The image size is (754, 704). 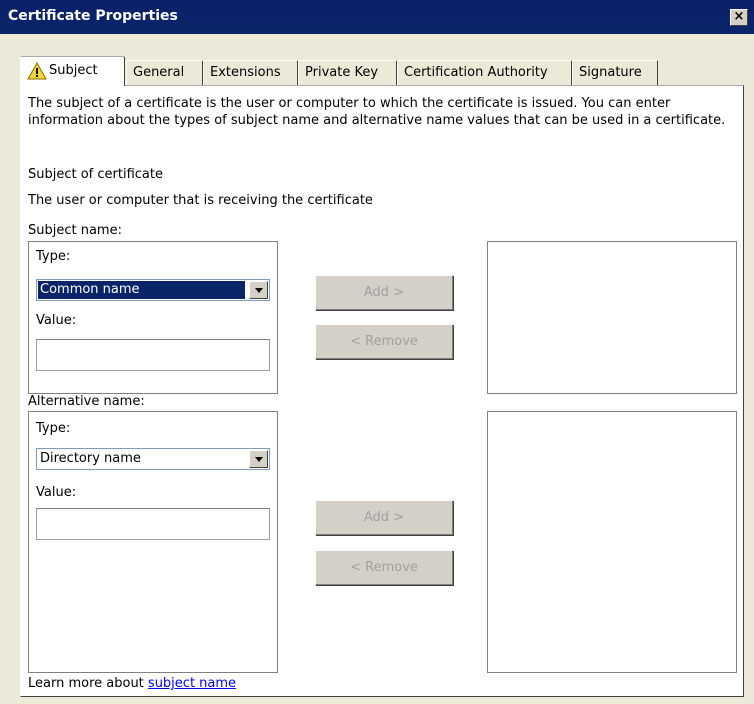 I want to click on tab-signature: Signature, so click(x=615, y=72).